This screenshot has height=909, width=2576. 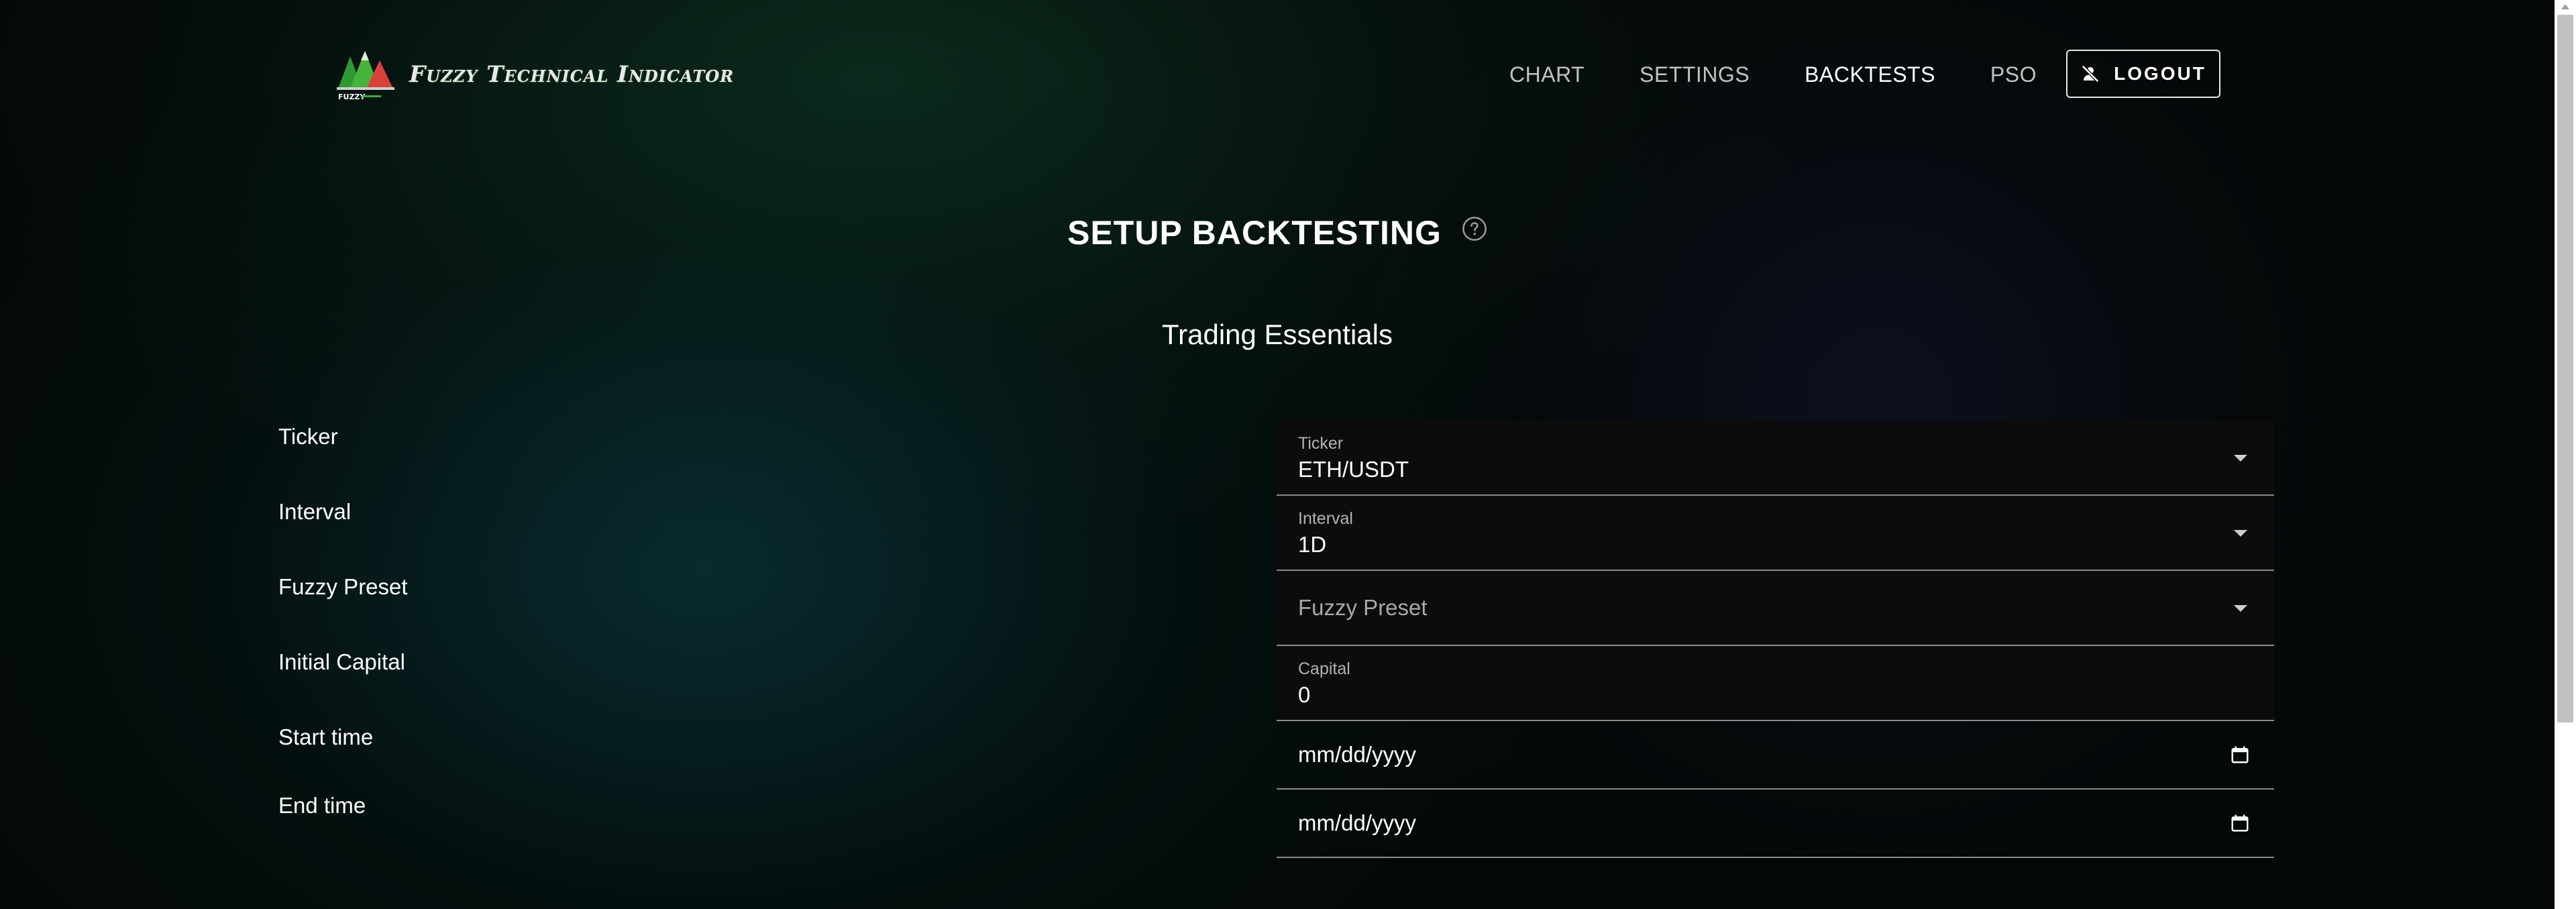 I want to click on page-title-row: SETUP BACKTESTING, so click(x=1277, y=232).